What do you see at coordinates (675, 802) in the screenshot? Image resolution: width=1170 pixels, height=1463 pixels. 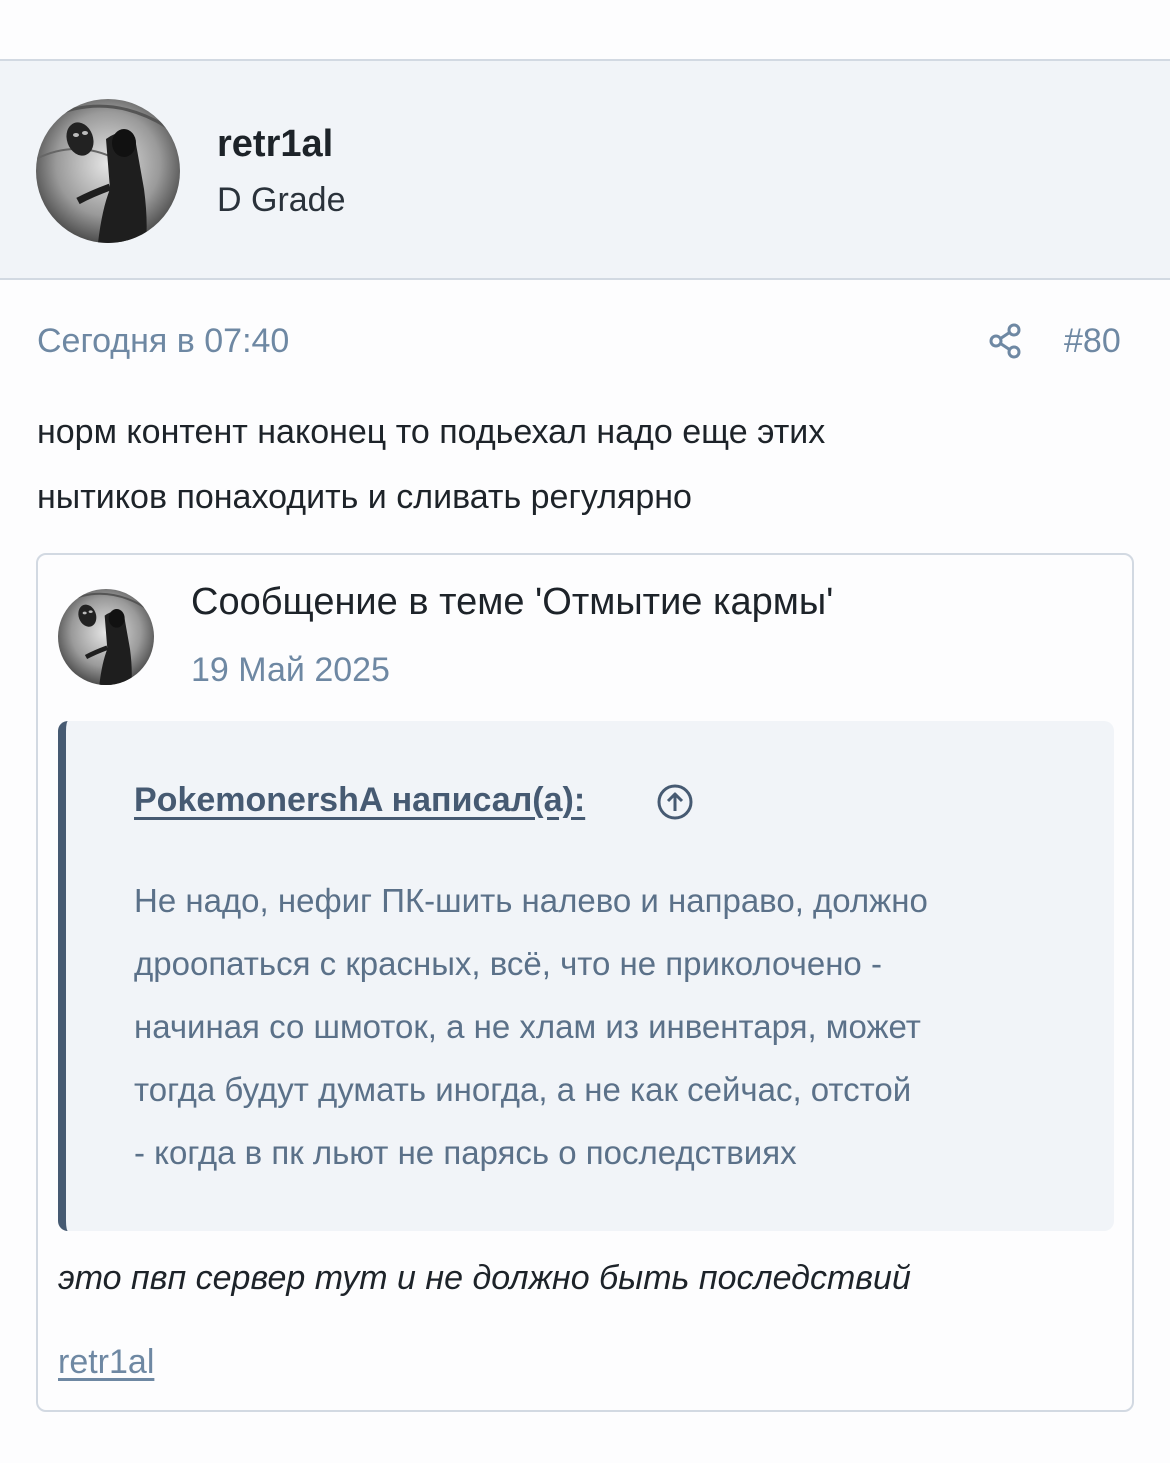 I see `arrow-up-circle-icon` at bounding box center [675, 802].